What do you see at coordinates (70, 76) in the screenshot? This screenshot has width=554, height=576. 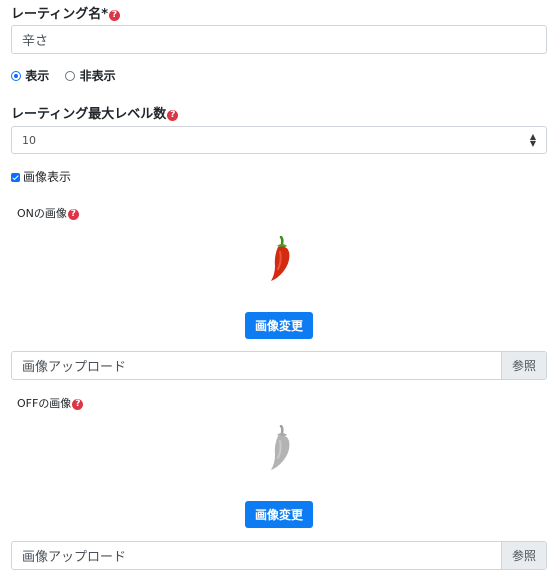 I see `radio-hide-indicator` at bounding box center [70, 76].